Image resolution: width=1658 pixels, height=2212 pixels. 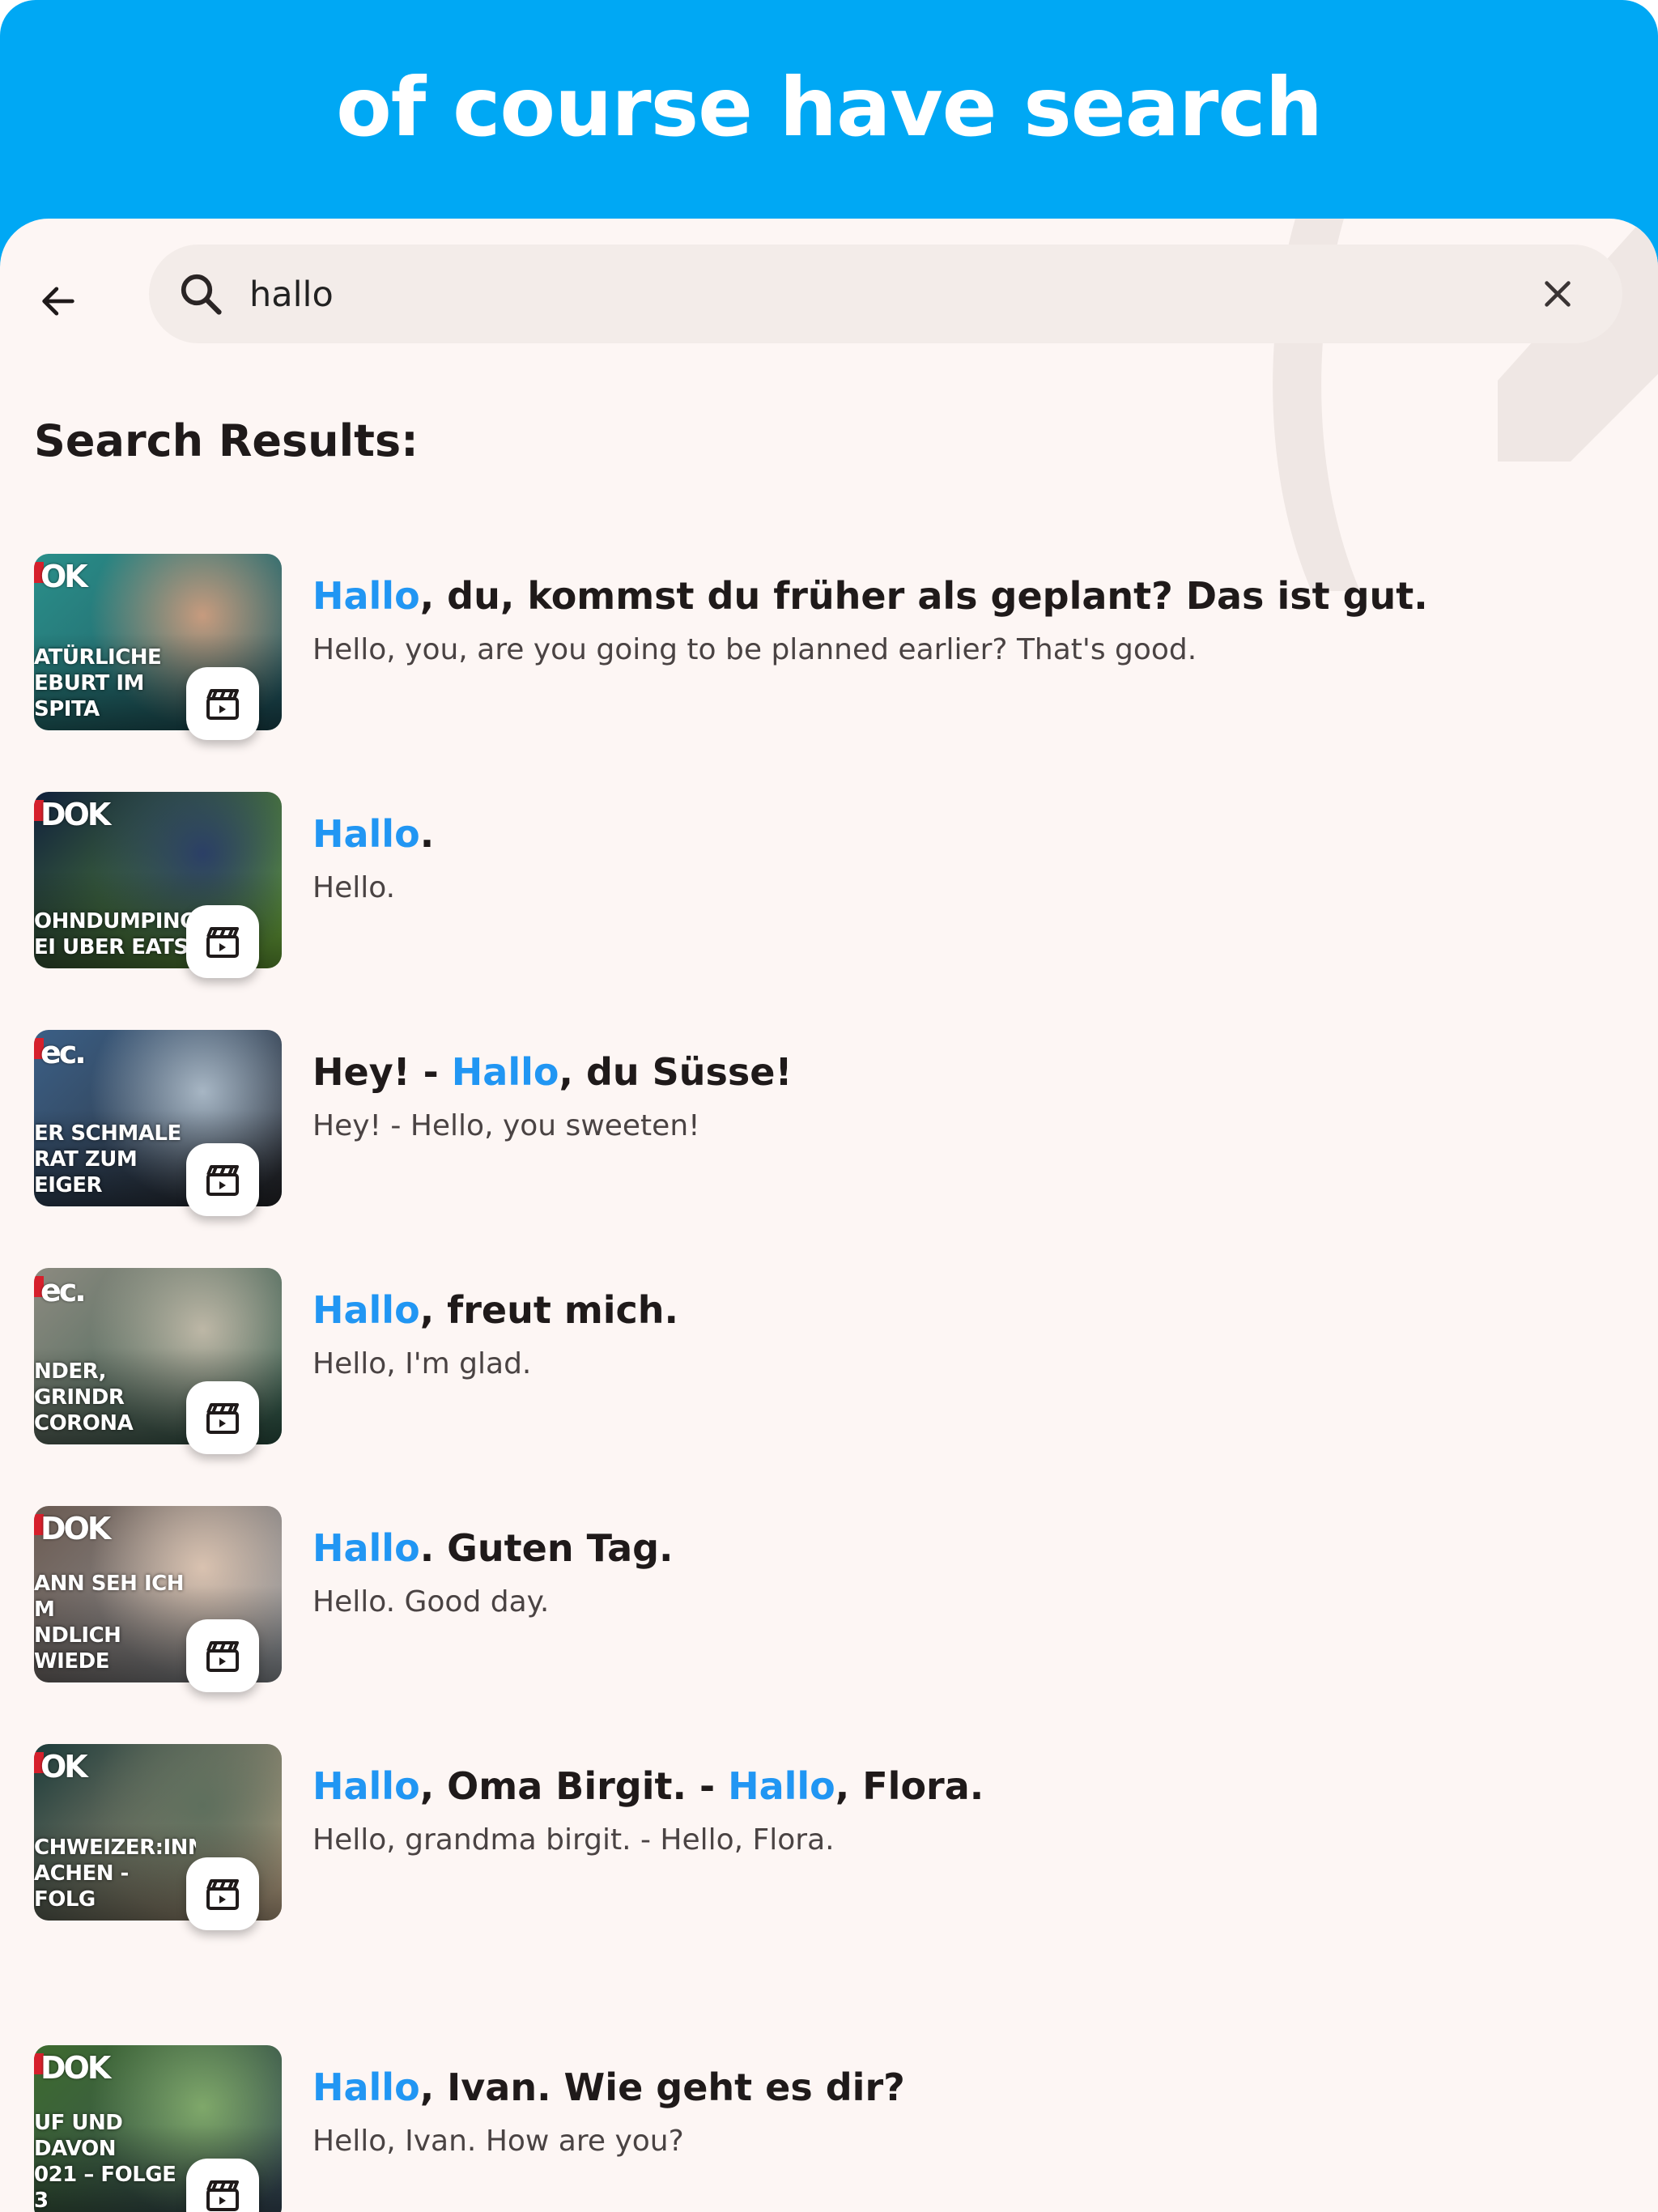 What do you see at coordinates (676, 1072) in the screenshot?
I see `sentence-text: , du Süsse!` at bounding box center [676, 1072].